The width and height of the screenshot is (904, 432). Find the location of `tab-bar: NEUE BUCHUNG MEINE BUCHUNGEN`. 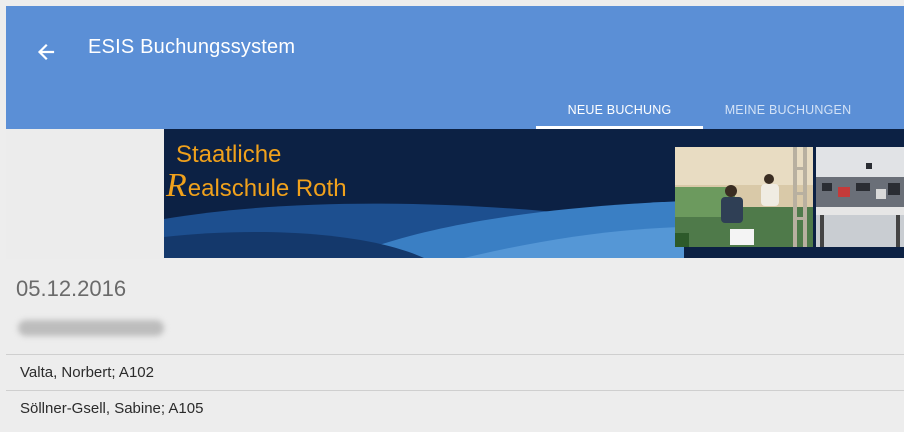

tab-bar: NEUE BUCHUNG MEINE BUCHUNGEN is located at coordinates (704, 109).